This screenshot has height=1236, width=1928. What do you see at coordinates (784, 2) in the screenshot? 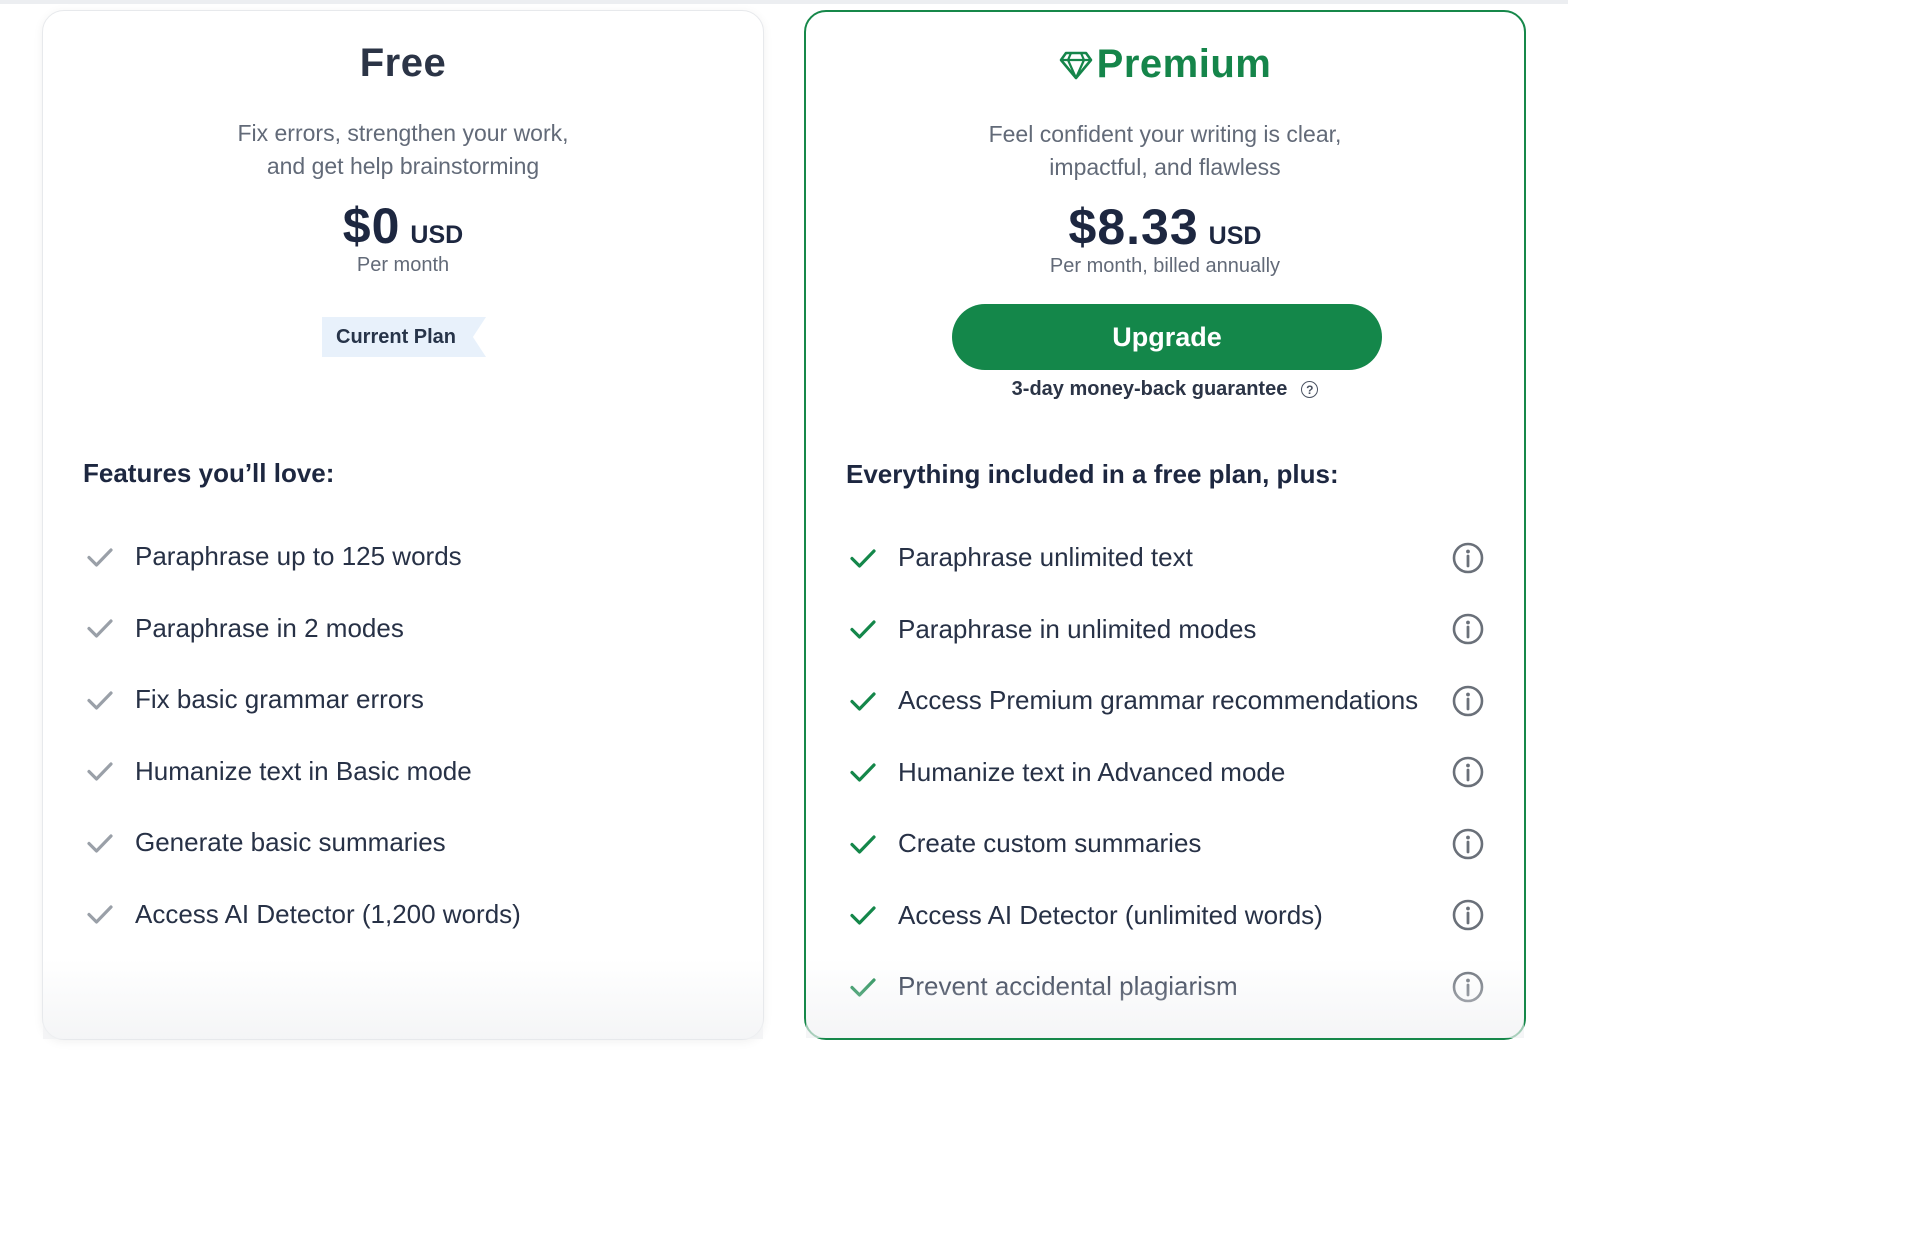
I see `top-divider` at bounding box center [784, 2].